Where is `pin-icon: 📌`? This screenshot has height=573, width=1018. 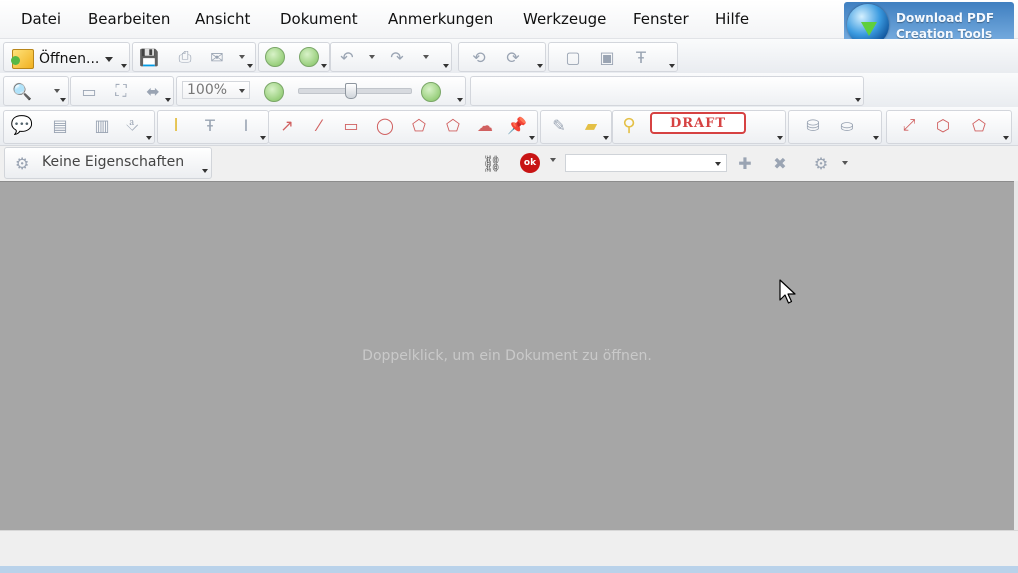
pin-icon: 📌 is located at coordinates (517, 125).